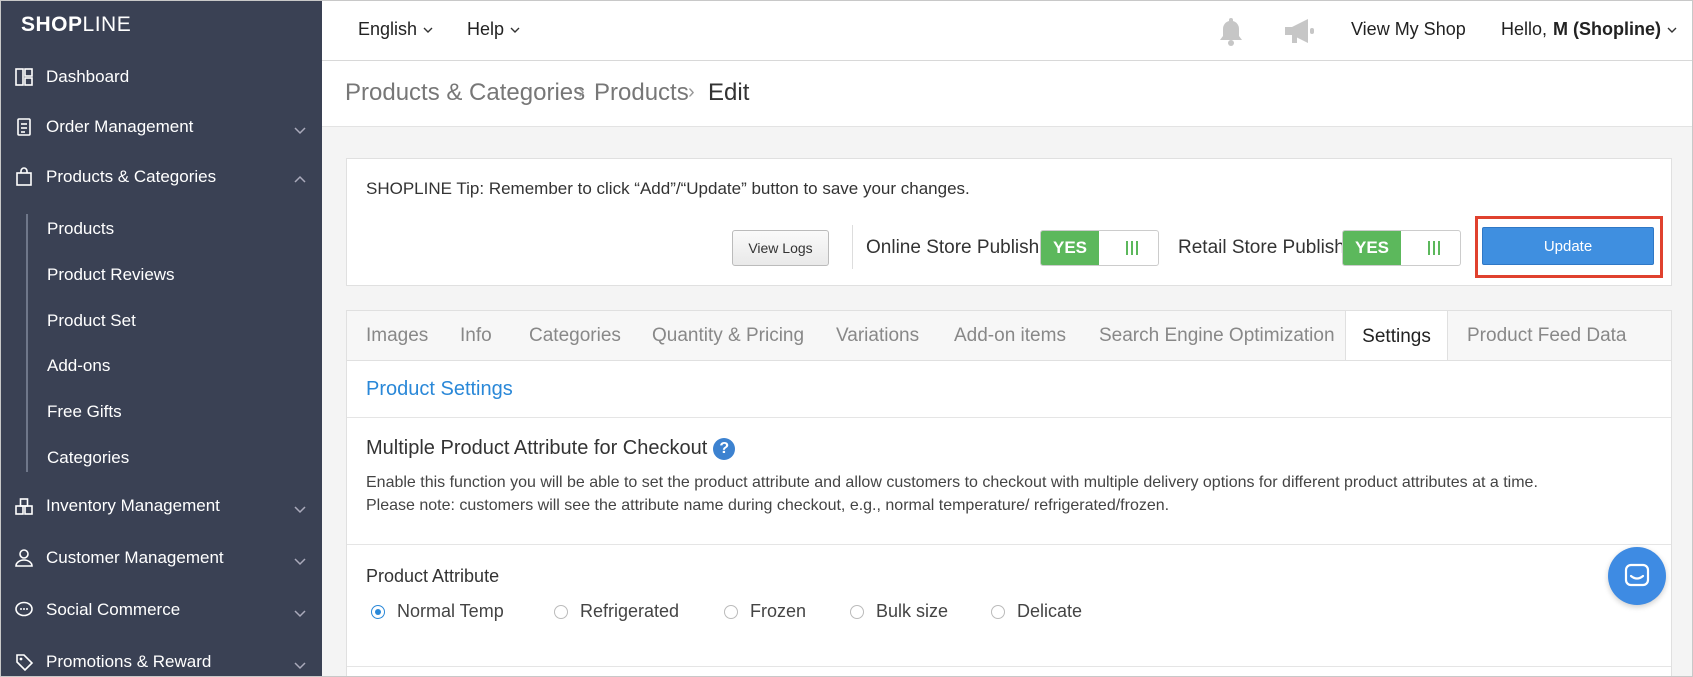  I want to click on sidebar-subitem-product-reviews: Product Reviews, so click(111, 275).